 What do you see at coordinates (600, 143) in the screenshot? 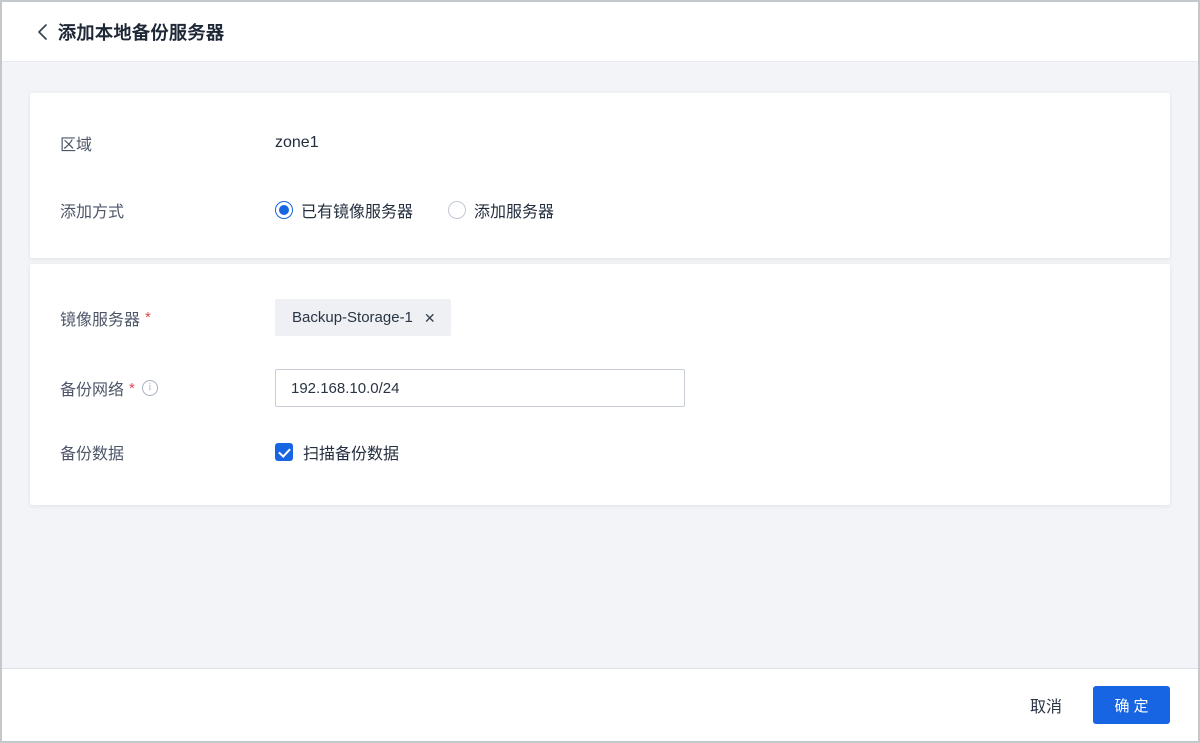
I see `zone-row: 区域 zone1` at bounding box center [600, 143].